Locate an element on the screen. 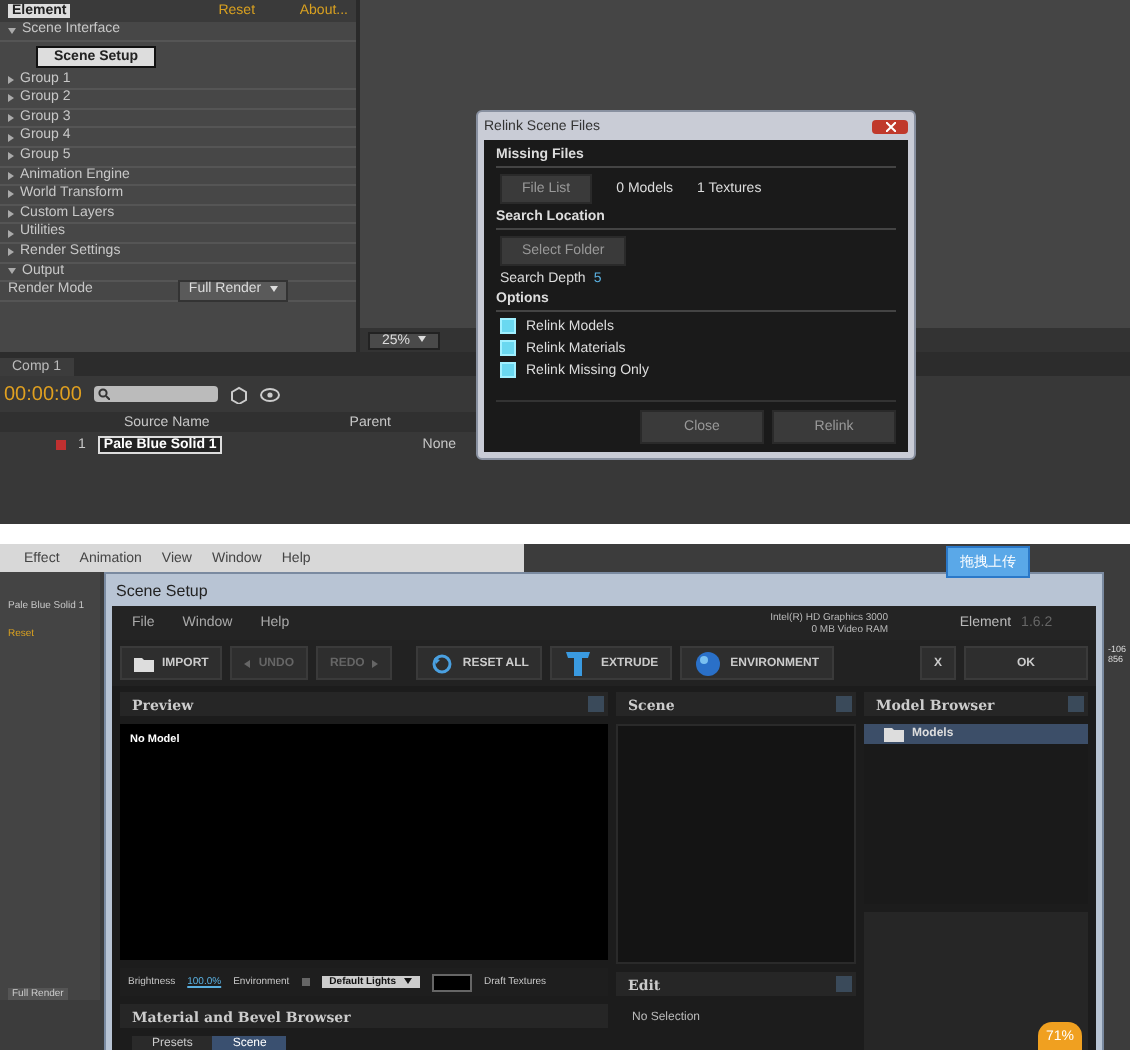  window-close-button is located at coordinates (890, 126).